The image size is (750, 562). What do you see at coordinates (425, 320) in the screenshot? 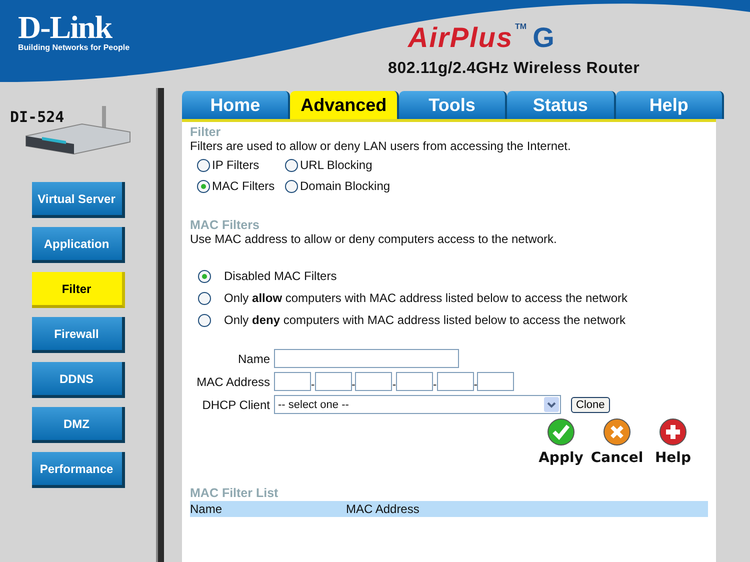
I see `radio-label: Only deny computers with MAC address listed below to access the network` at bounding box center [425, 320].